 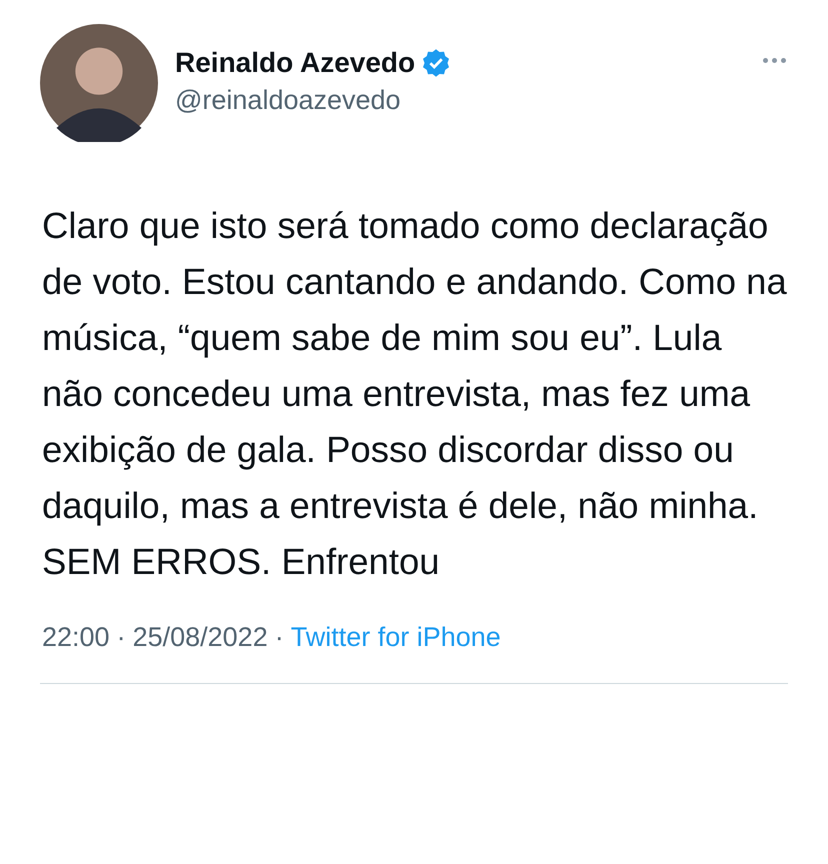 What do you see at coordinates (288, 100) in the screenshot?
I see `author-handle: @reinaldoazevedo` at bounding box center [288, 100].